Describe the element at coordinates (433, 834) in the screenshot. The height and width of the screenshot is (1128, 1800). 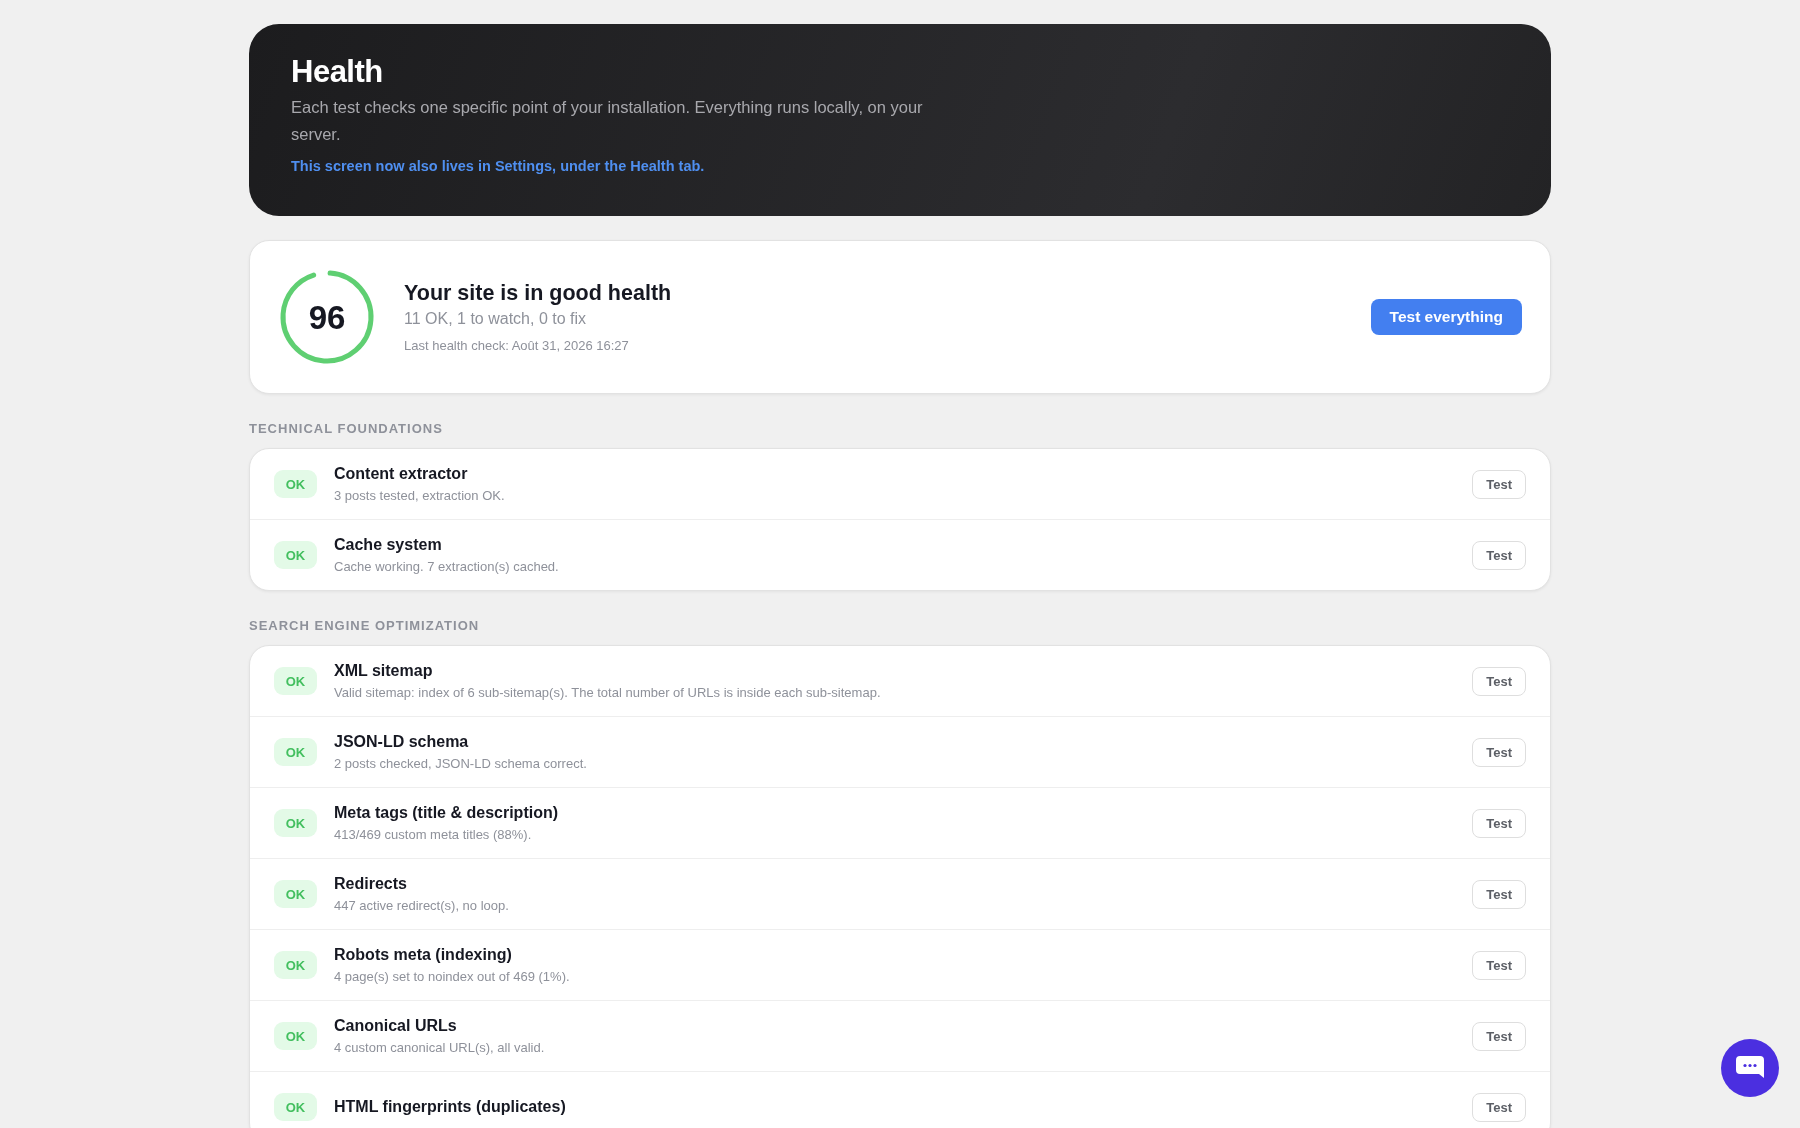
I see `test-result: 413/469 custom meta titles (88%).` at that location.